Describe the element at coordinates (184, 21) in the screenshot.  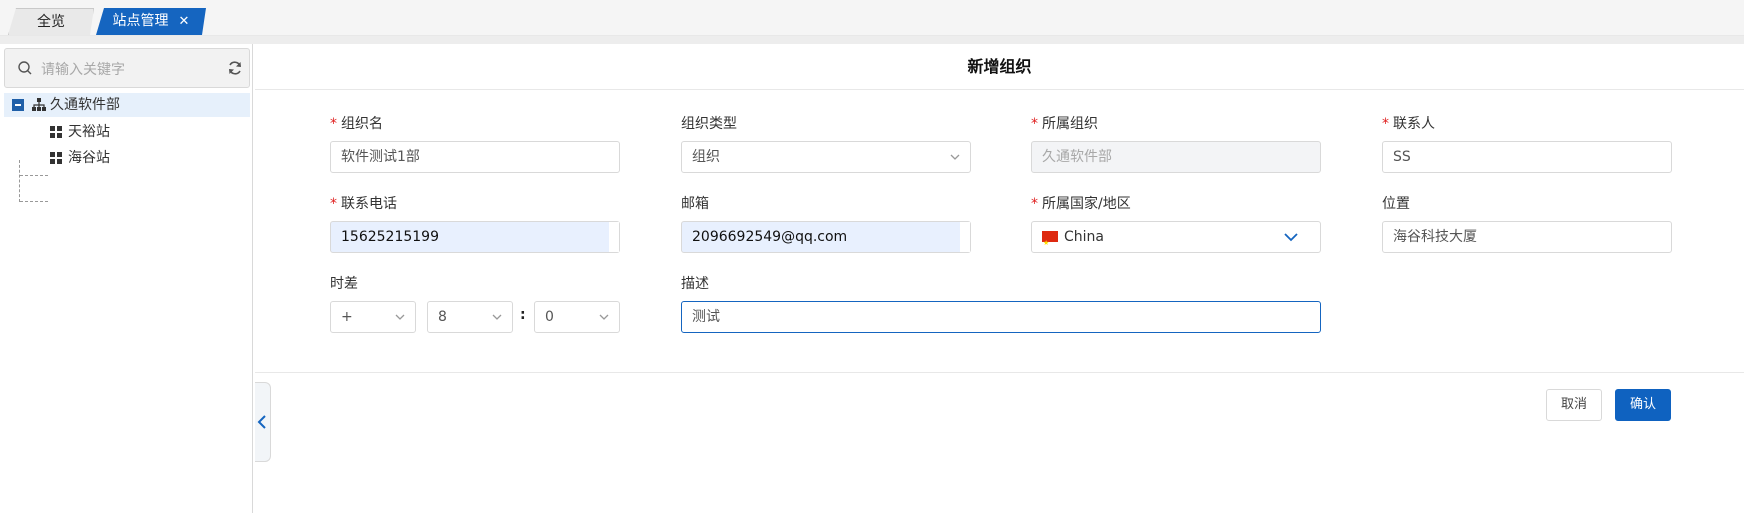
I see `close-icon: ✕` at that location.